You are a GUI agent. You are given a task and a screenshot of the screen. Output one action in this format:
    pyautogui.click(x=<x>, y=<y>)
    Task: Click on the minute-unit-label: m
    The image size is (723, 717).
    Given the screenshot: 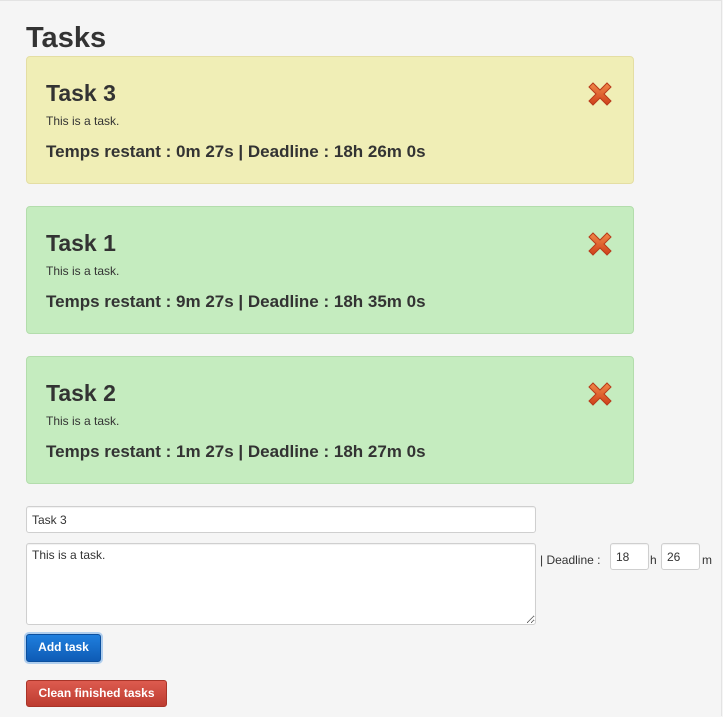 What is the action you would take?
    pyautogui.click(x=707, y=560)
    